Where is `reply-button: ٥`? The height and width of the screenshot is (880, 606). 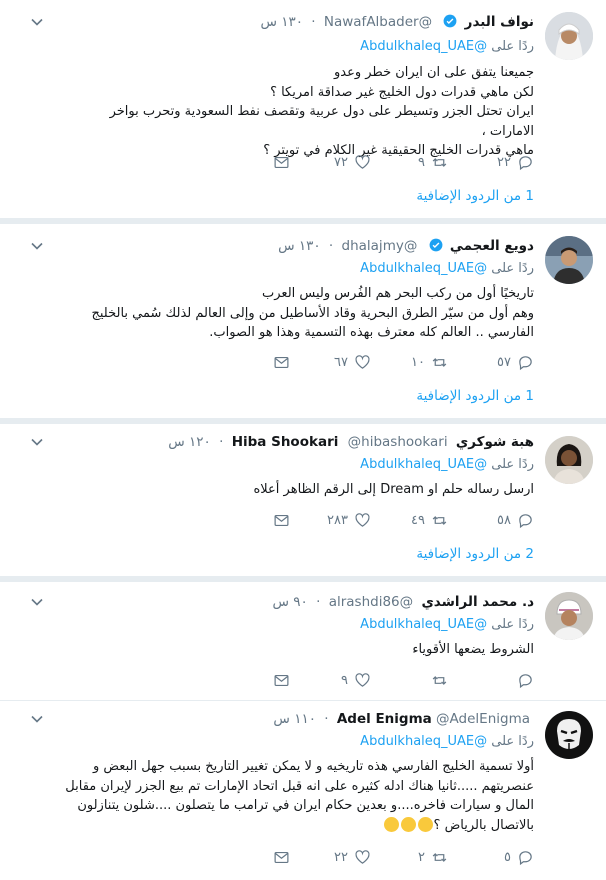
reply-button: ٥ is located at coordinates (519, 857).